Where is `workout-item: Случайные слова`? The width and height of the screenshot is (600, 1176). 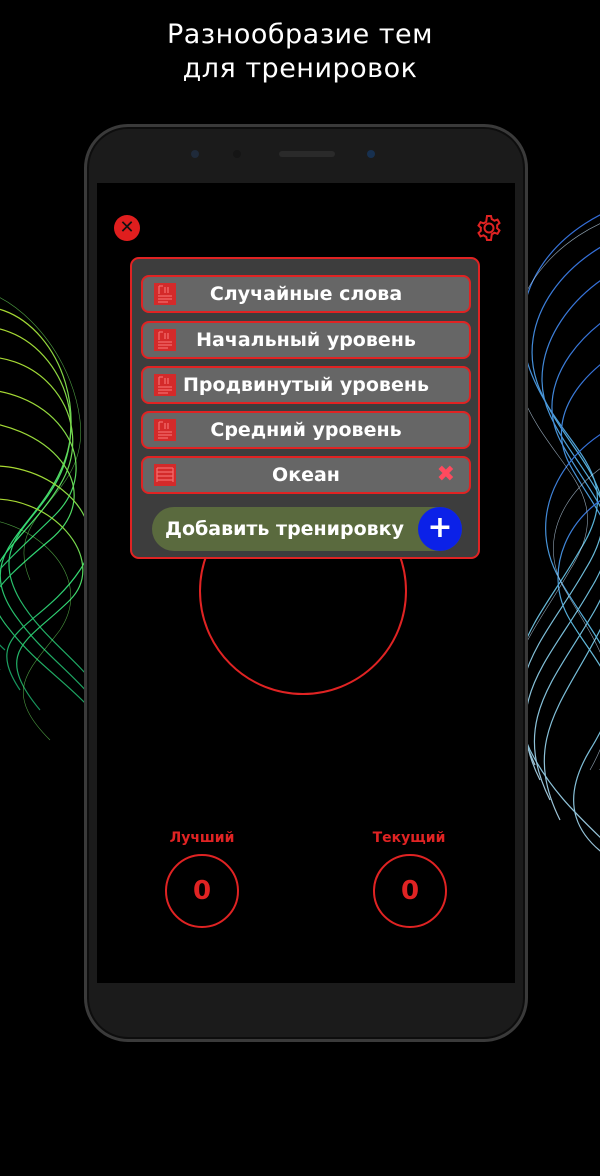
workout-item: Случайные слова is located at coordinates (306, 294).